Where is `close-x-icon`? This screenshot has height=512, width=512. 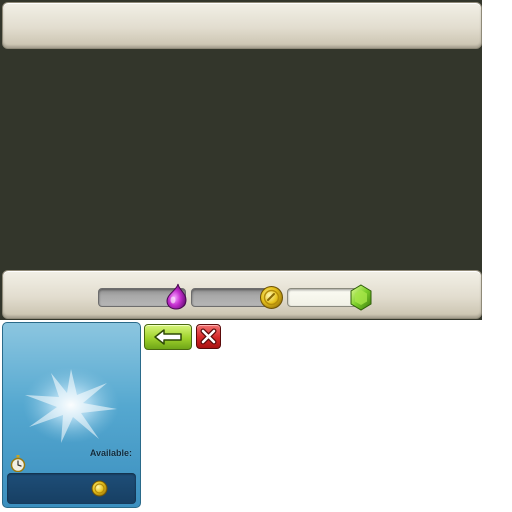
close-x-icon is located at coordinates (208, 336).